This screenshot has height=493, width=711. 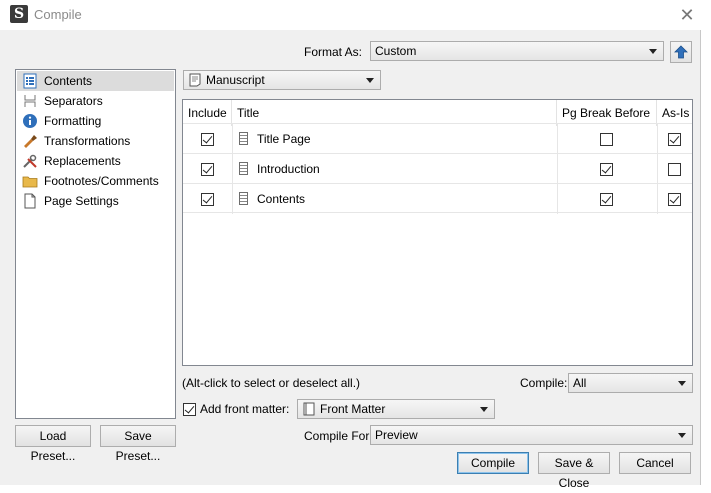 I want to click on table-row: Title Page, so click(x=437, y=138).